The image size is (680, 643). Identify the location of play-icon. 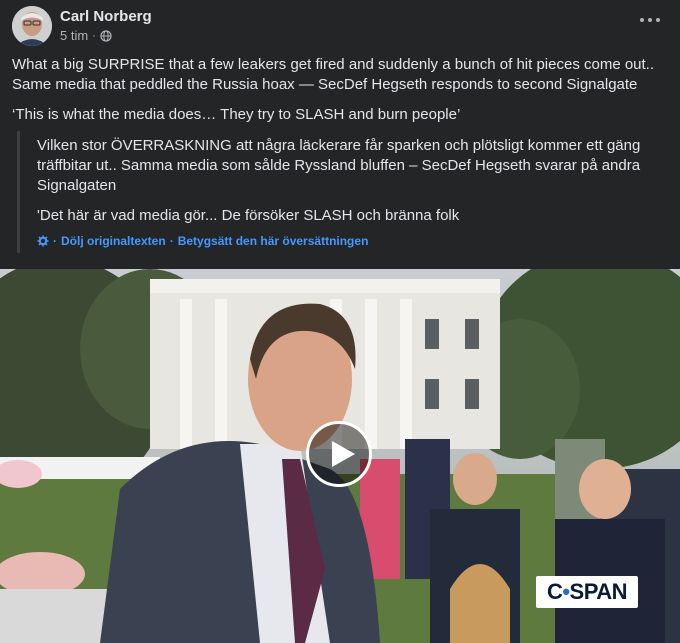
(343, 454).